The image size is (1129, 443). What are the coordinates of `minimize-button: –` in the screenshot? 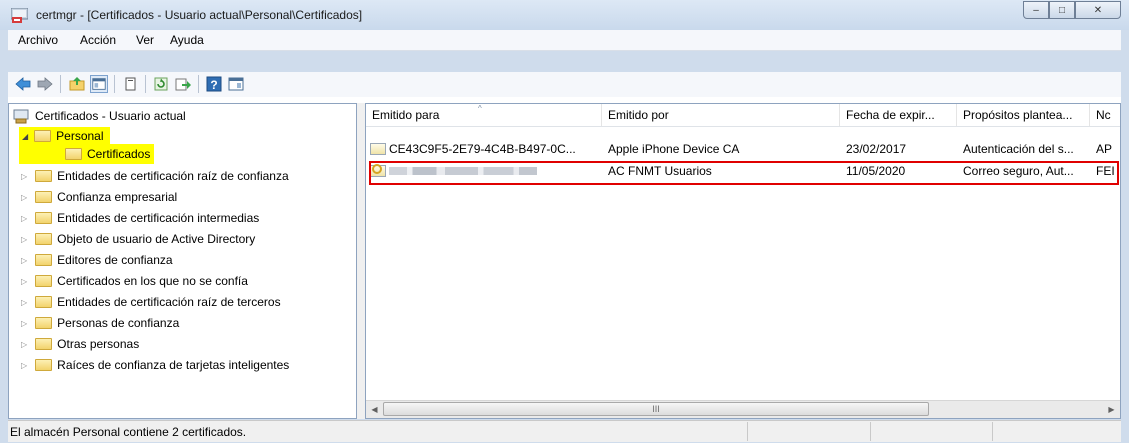 It's located at (1036, 10).